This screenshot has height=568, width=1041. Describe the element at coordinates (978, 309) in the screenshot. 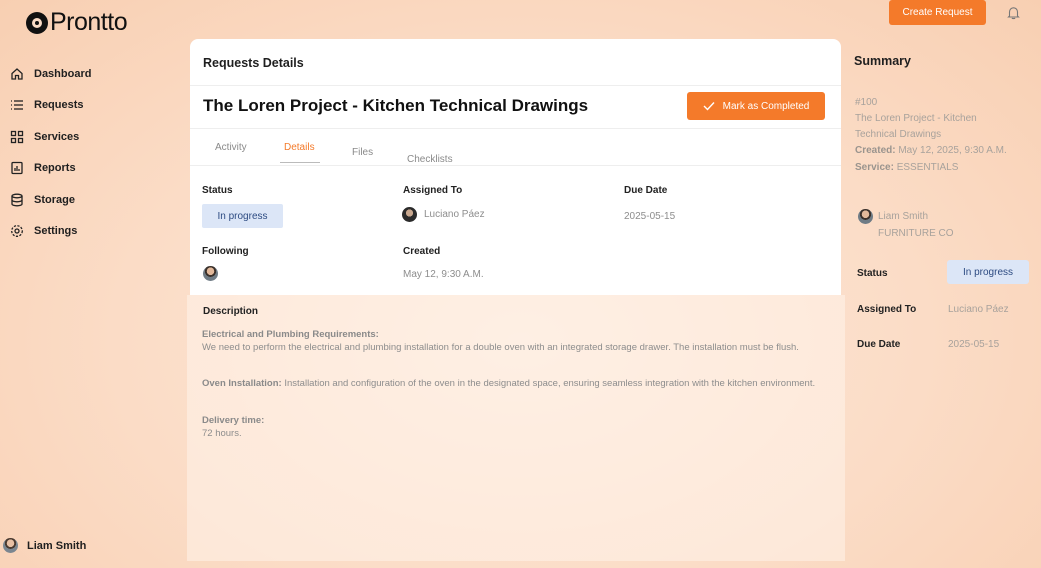

I see `summary-assigned-value: Luciano Páez` at that location.